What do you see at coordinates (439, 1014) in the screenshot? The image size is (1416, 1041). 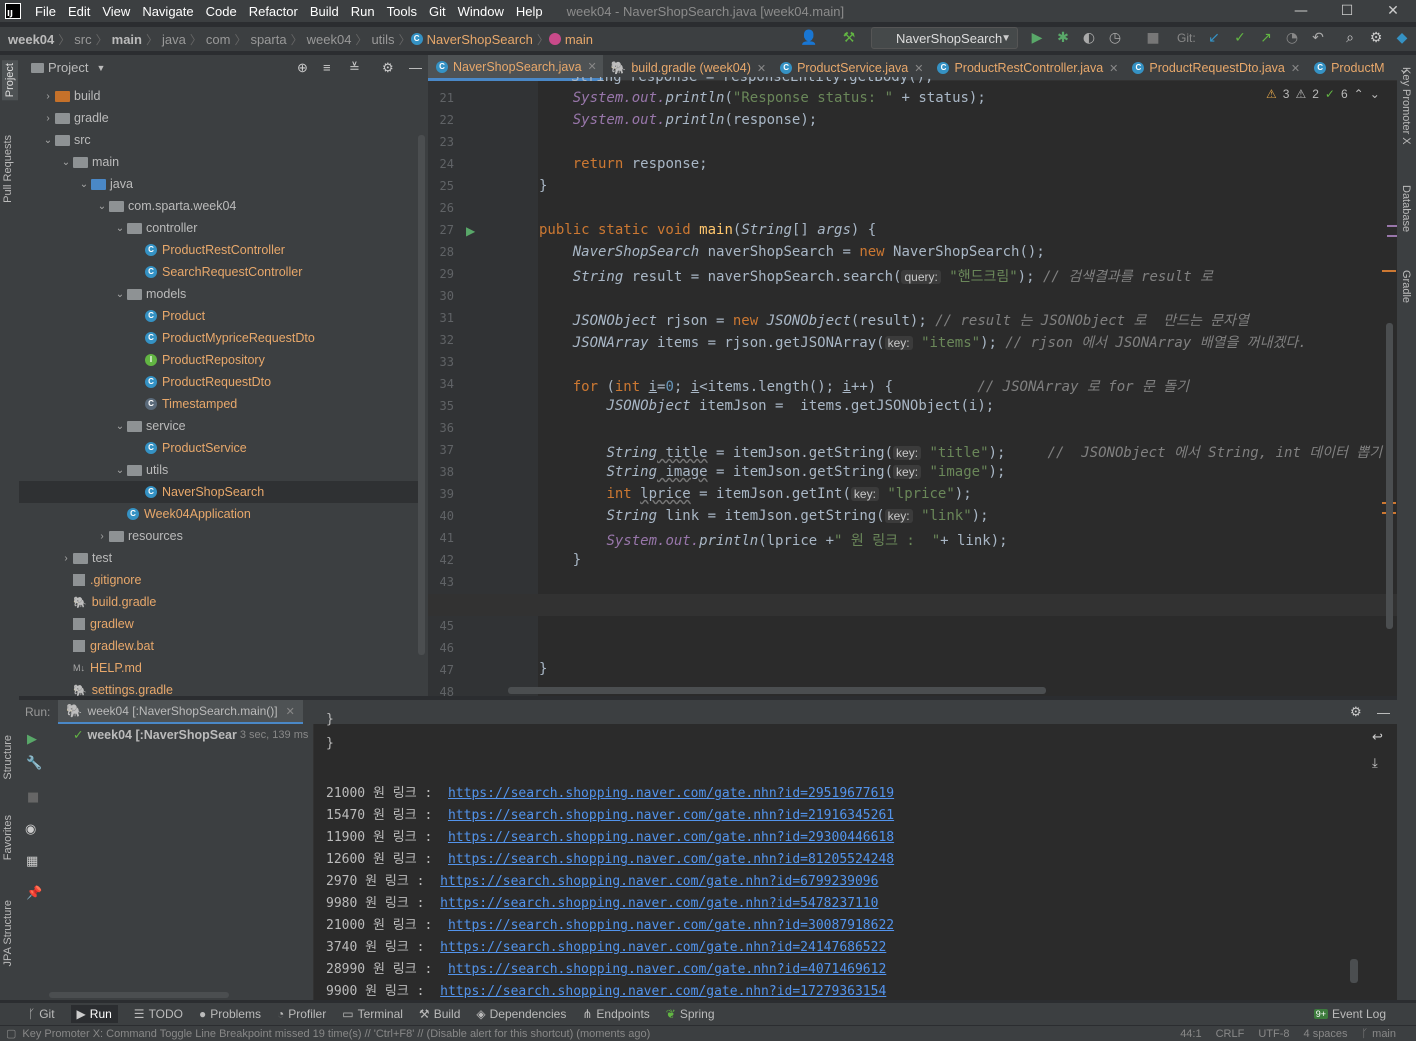 I see `tool-tab-build: ⚒ Build` at bounding box center [439, 1014].